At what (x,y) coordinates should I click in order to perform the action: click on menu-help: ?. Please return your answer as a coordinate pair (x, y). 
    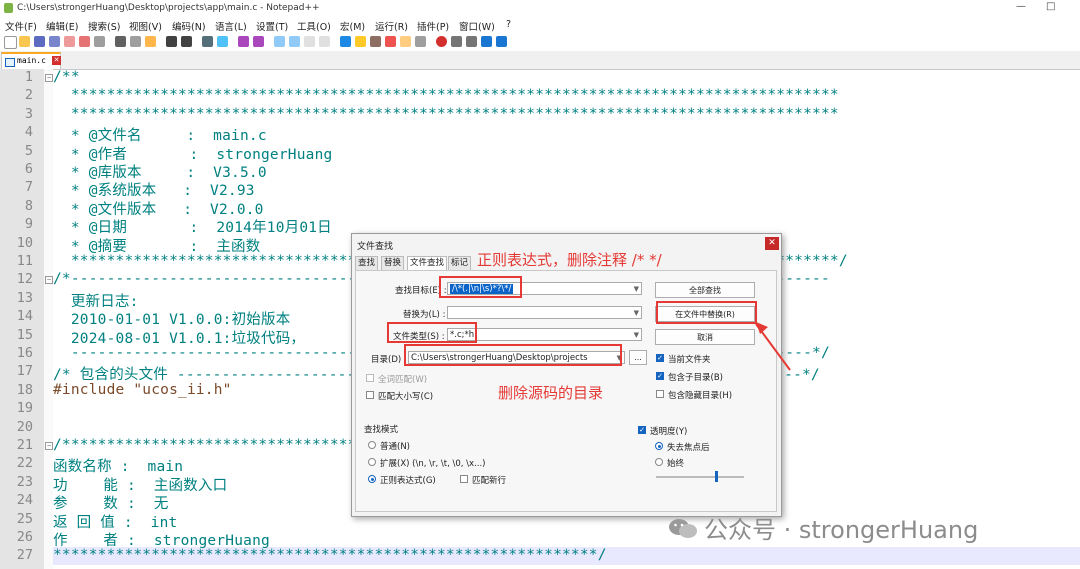
    Looking at the image, I should click on (508, 24).